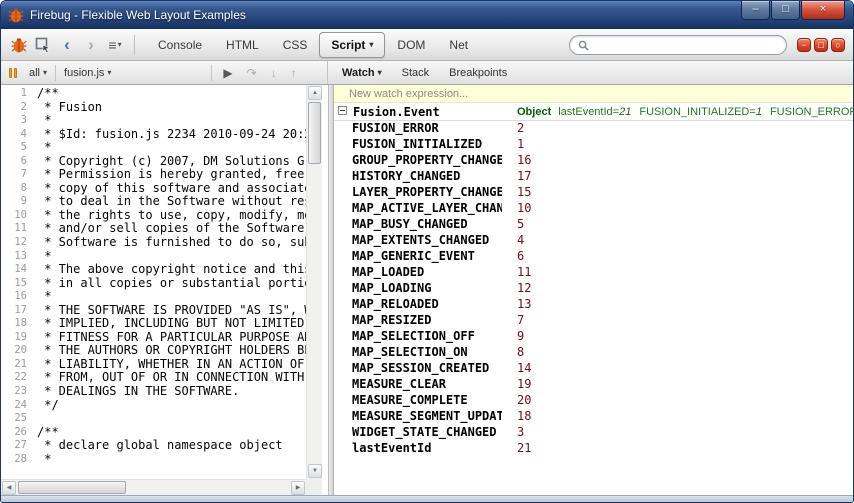  Describe the element at coordinates (294, 73) in the screenshot. I see `step-out-button: ↑` at that location.